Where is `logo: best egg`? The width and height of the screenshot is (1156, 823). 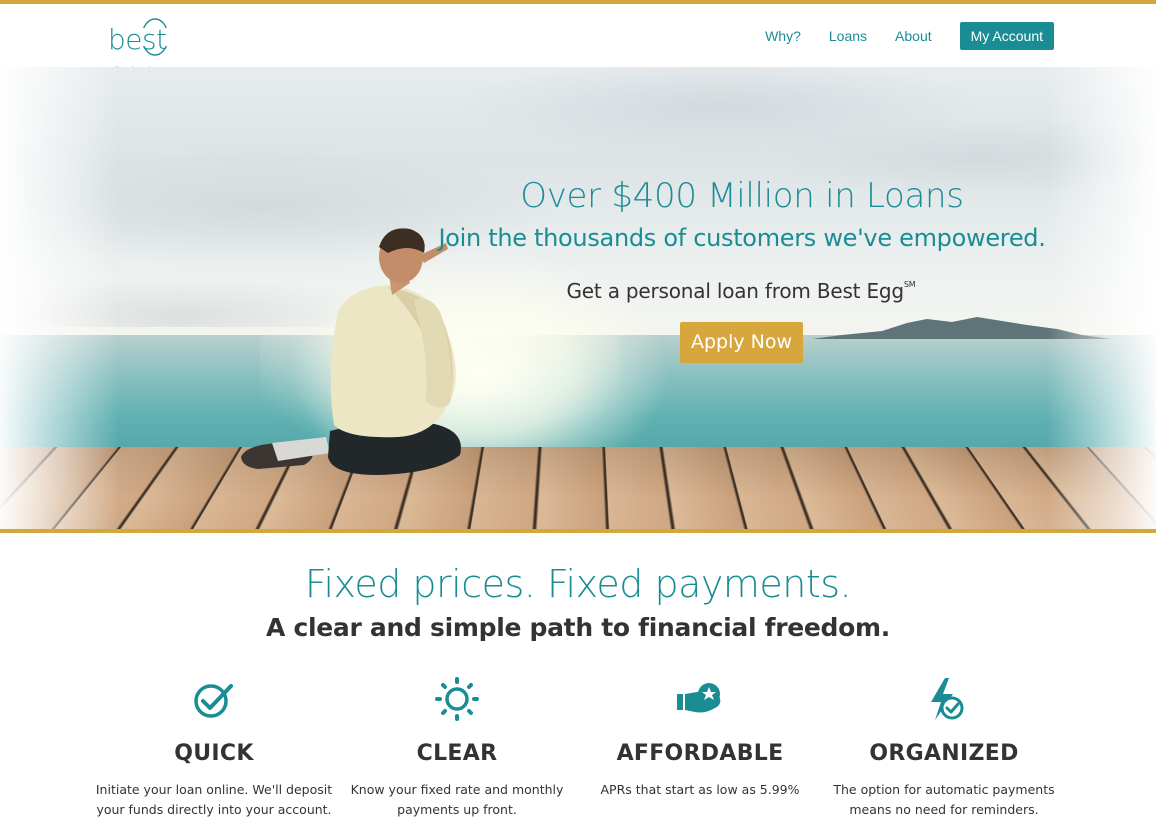
logo: best egg is located at coordinates (158, 51).